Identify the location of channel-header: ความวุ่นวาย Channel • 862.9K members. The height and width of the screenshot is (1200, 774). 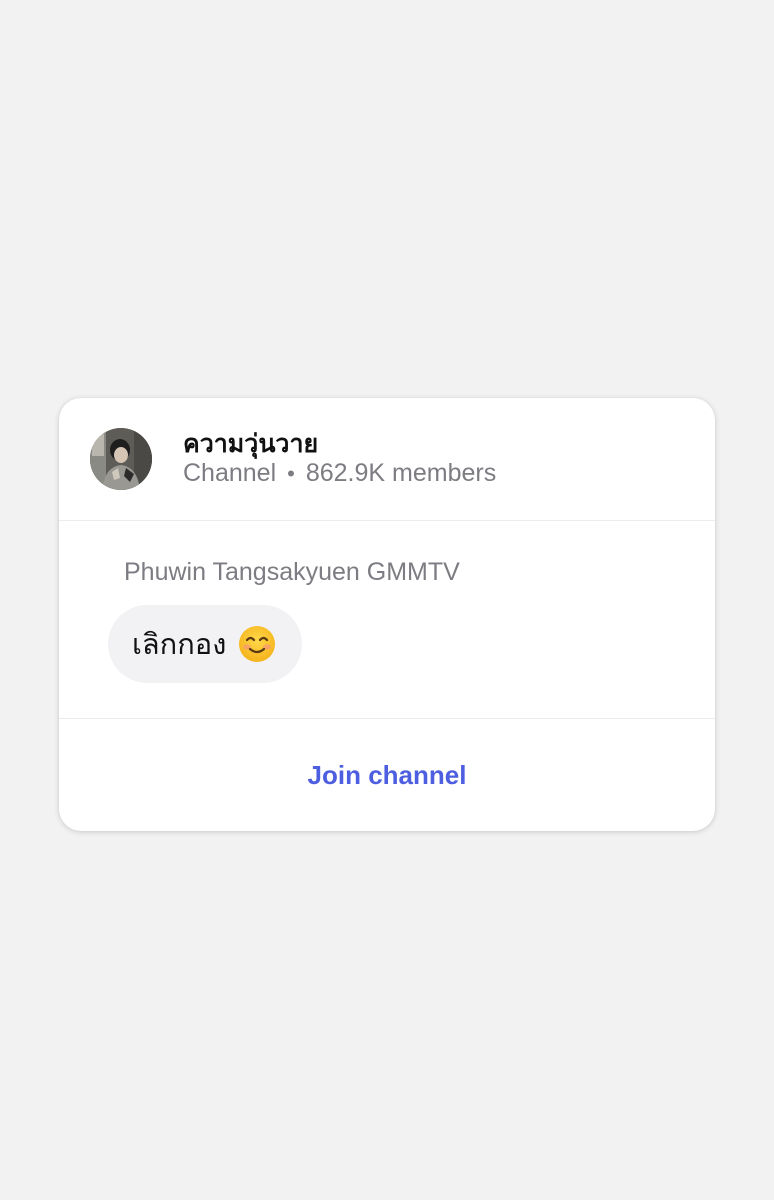
(387, 459).